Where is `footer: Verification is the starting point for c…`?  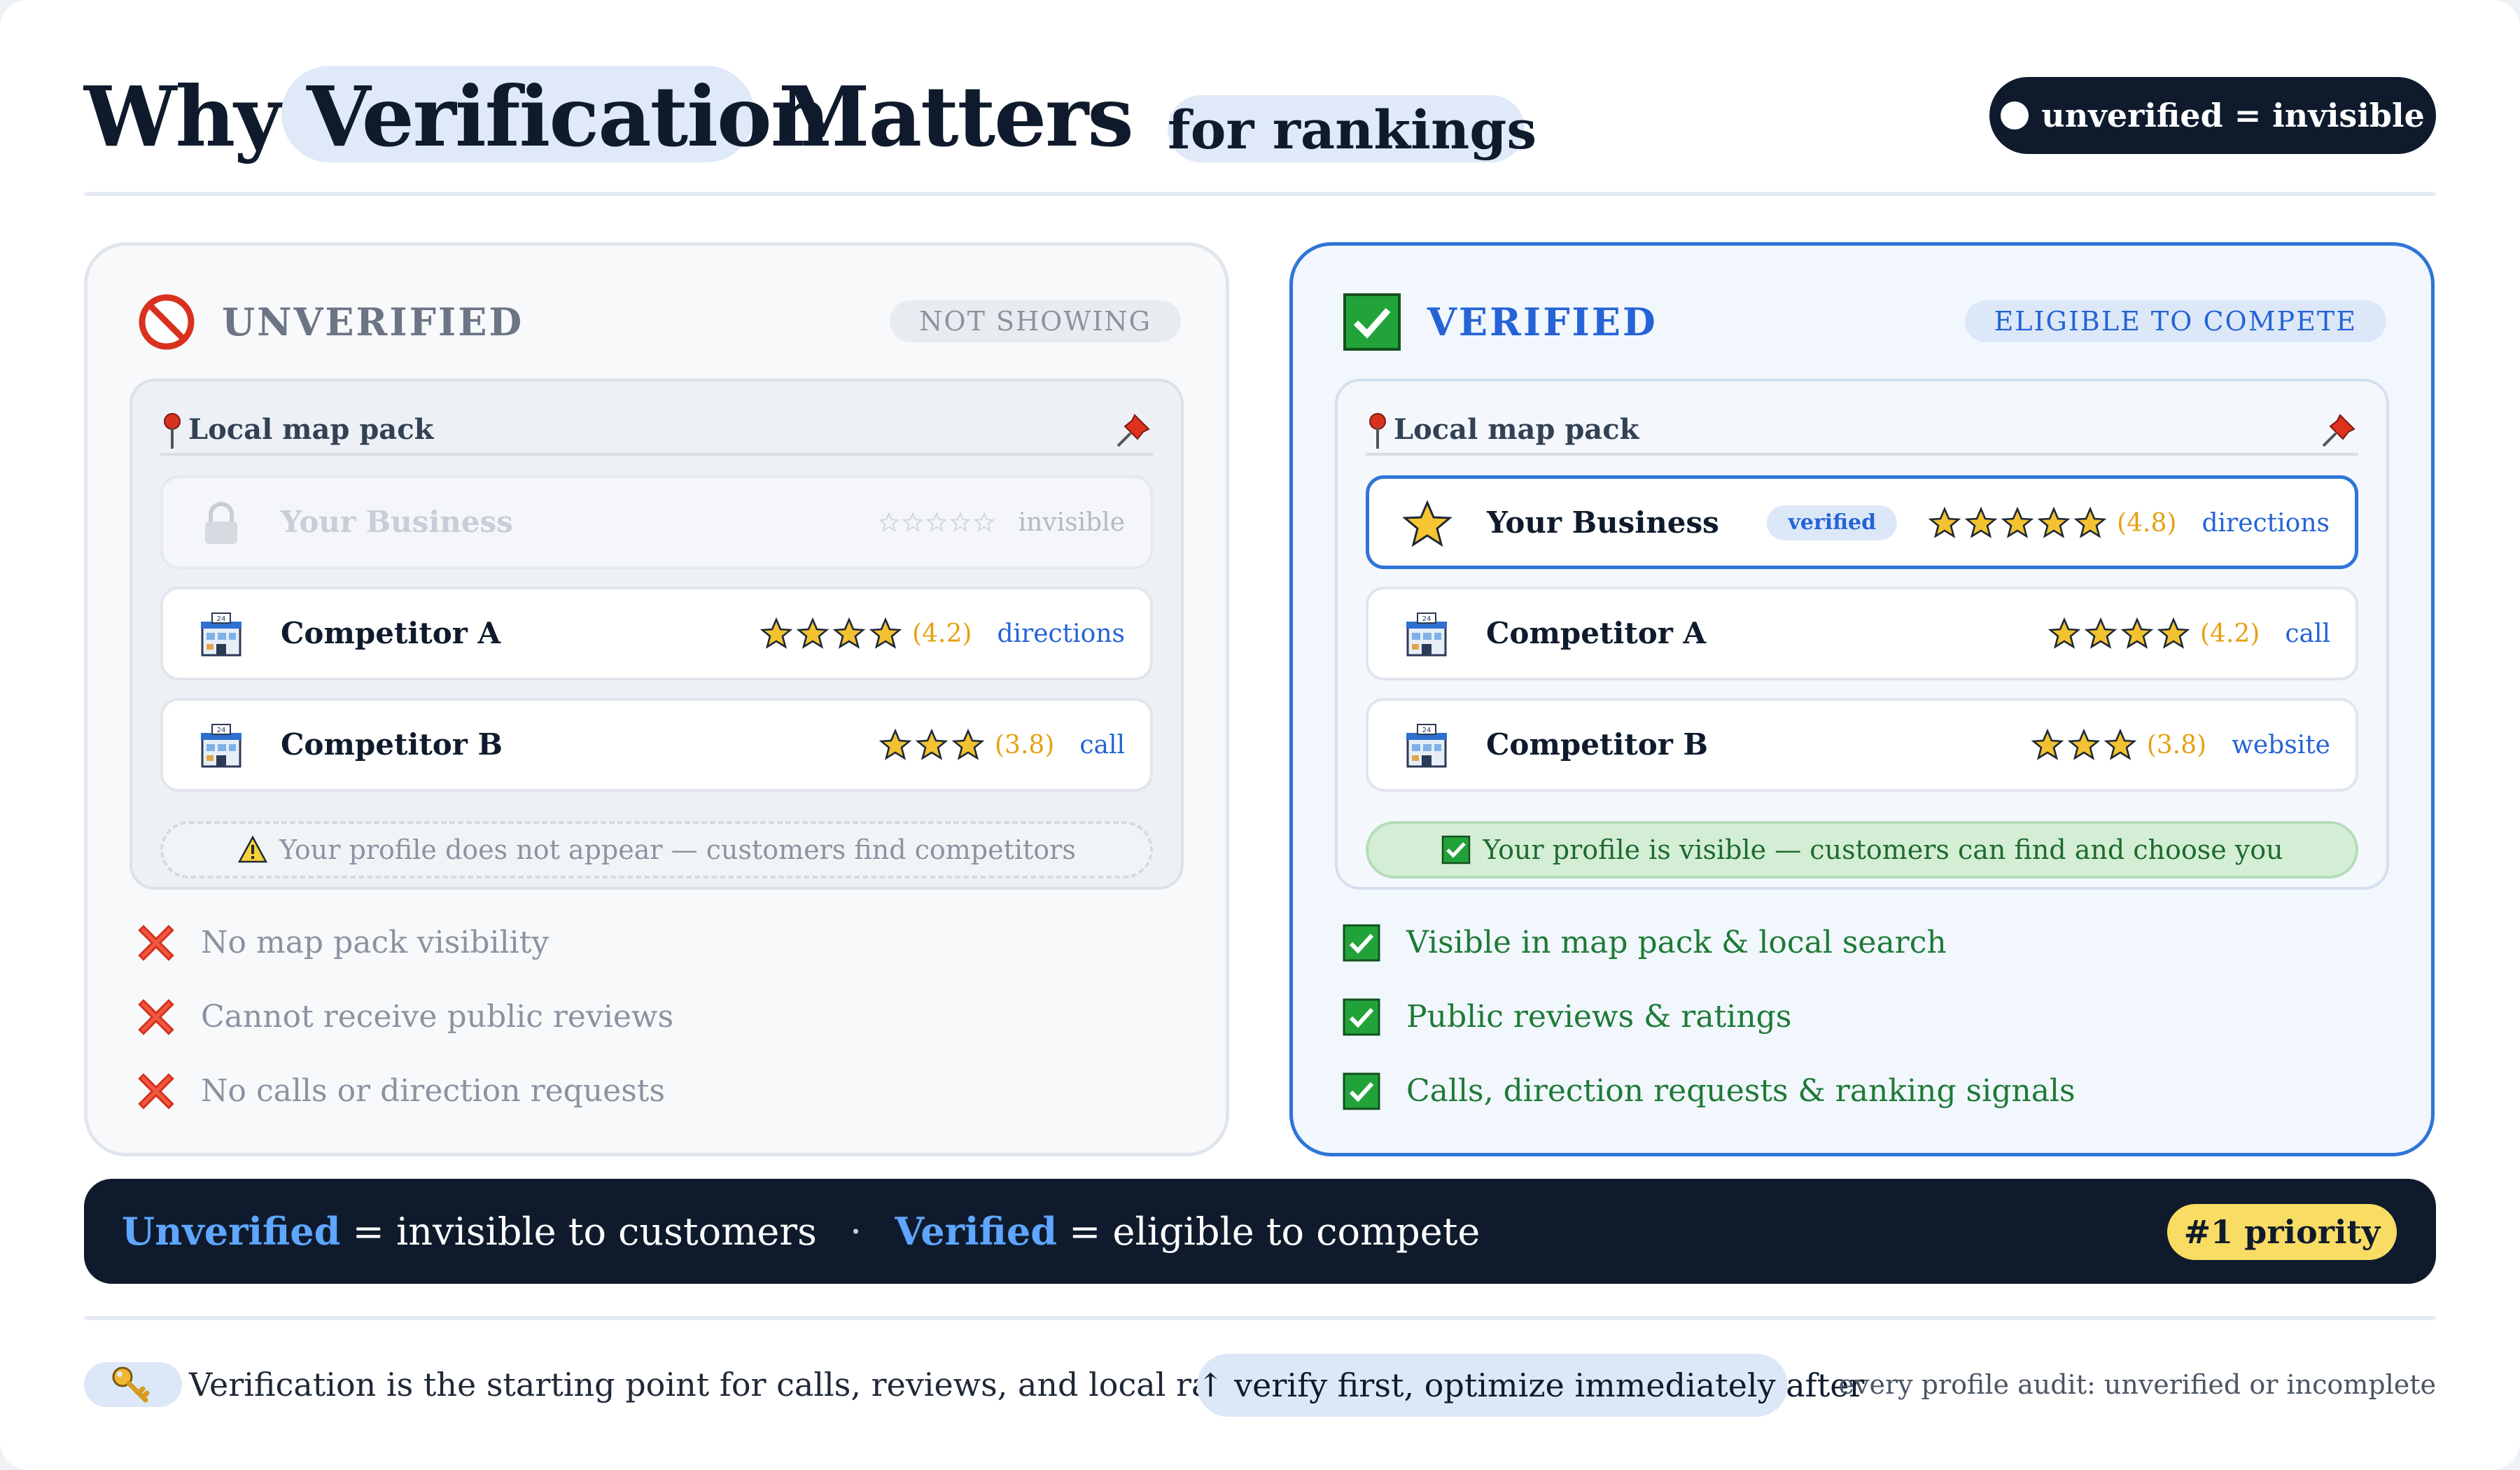 footer: Verification is the starting point for c… is located at coordinates (1260, 1383).